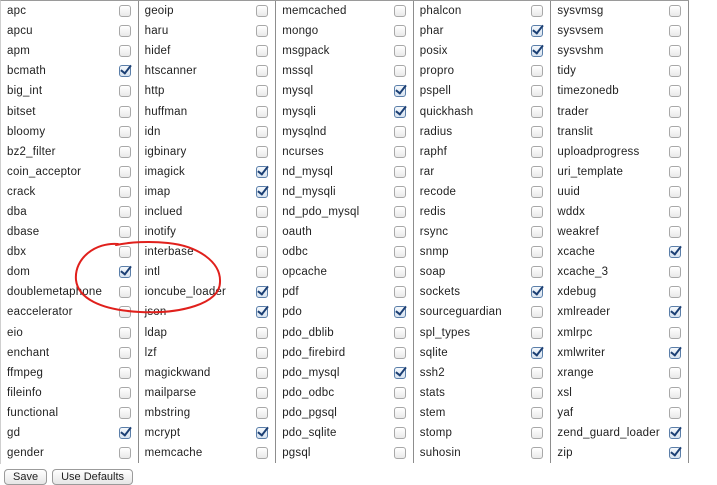 This screenshot has height=485, width=717. I want to click on extension-checkbox-functional, so click(124, 412).